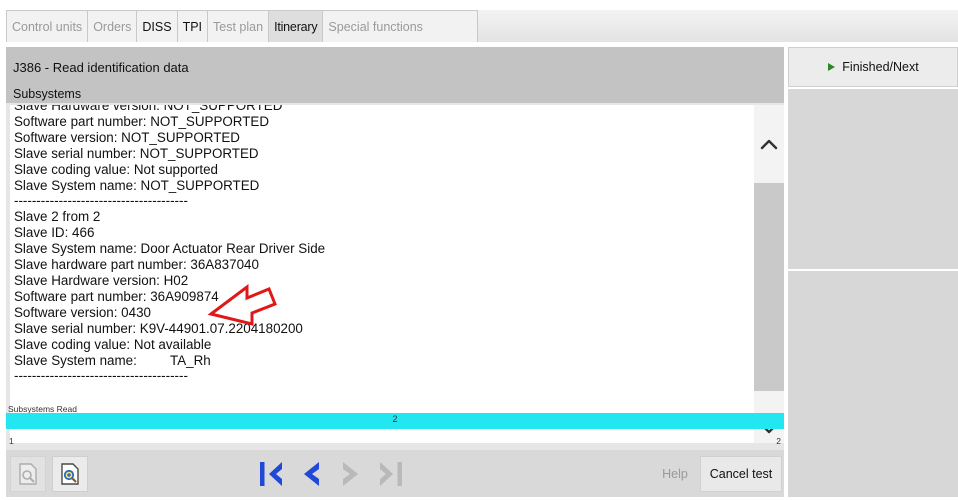 This screenshot has height=500, width=958. I want to click on tab-orders: Orders, so click(113, 26).